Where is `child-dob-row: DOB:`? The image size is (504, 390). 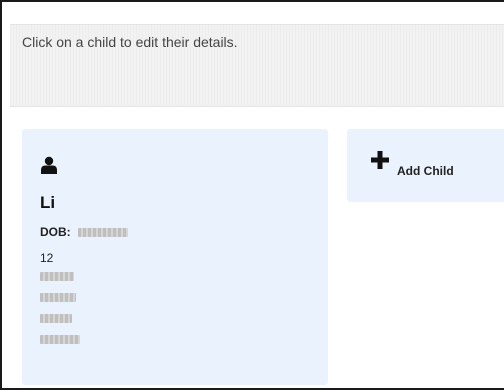
child-dob-row: DOB: is located at coordinates (84, 232).